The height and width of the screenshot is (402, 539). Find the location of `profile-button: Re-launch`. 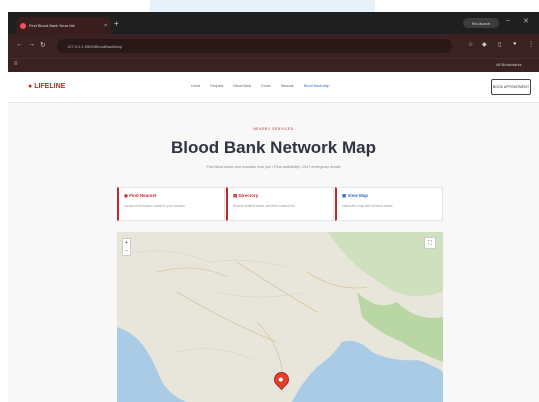

profile-button: Re-launch is located at coordinates (481, 23).